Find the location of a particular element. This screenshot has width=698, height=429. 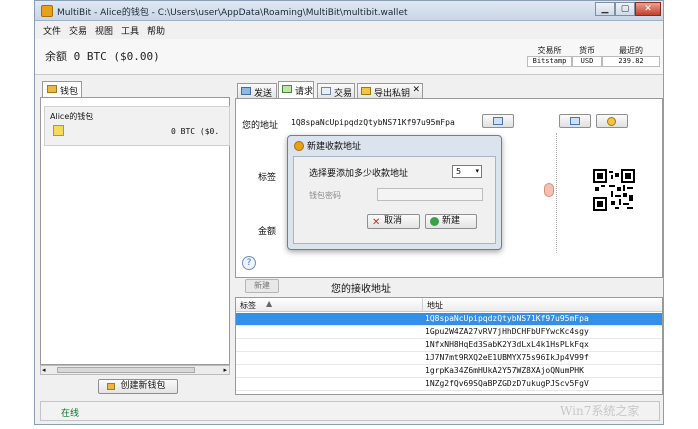

address-cell: 1grpKa34Z6mHUkA2Y57WZ8XAjoQNumPHK is located at coordinates (504, 370).